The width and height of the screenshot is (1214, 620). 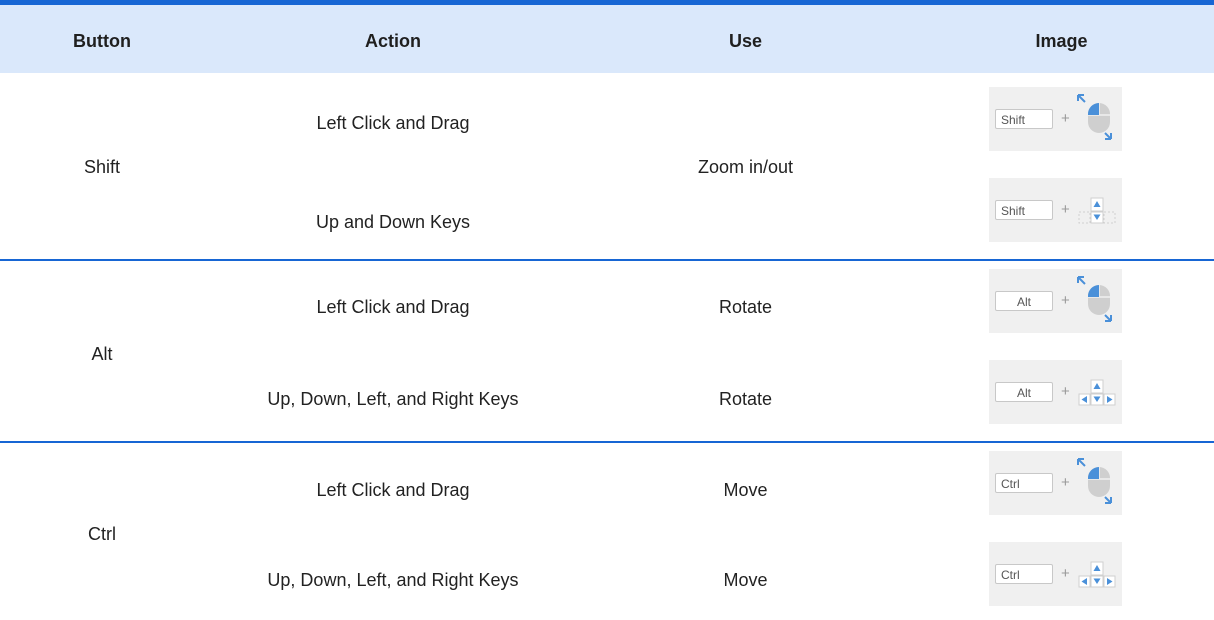 I want to click on button-cell: Ctrl, so click(x=102, y=534).